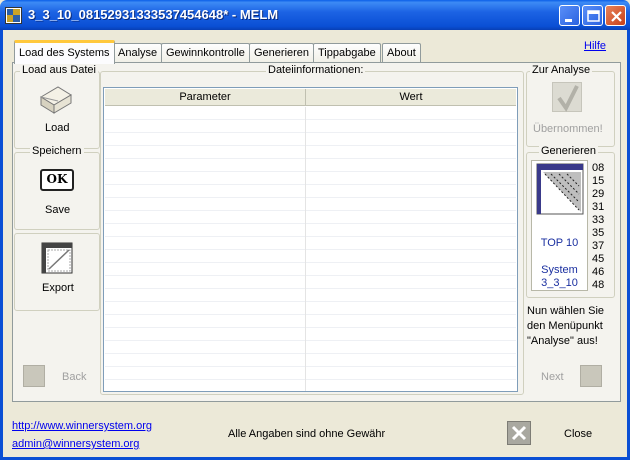 The width and height of the screenshot is (630, 460). What do you see at coordinates (591, 376) in the screenshot?
I see `next-button` at bounding box center [591, 376].